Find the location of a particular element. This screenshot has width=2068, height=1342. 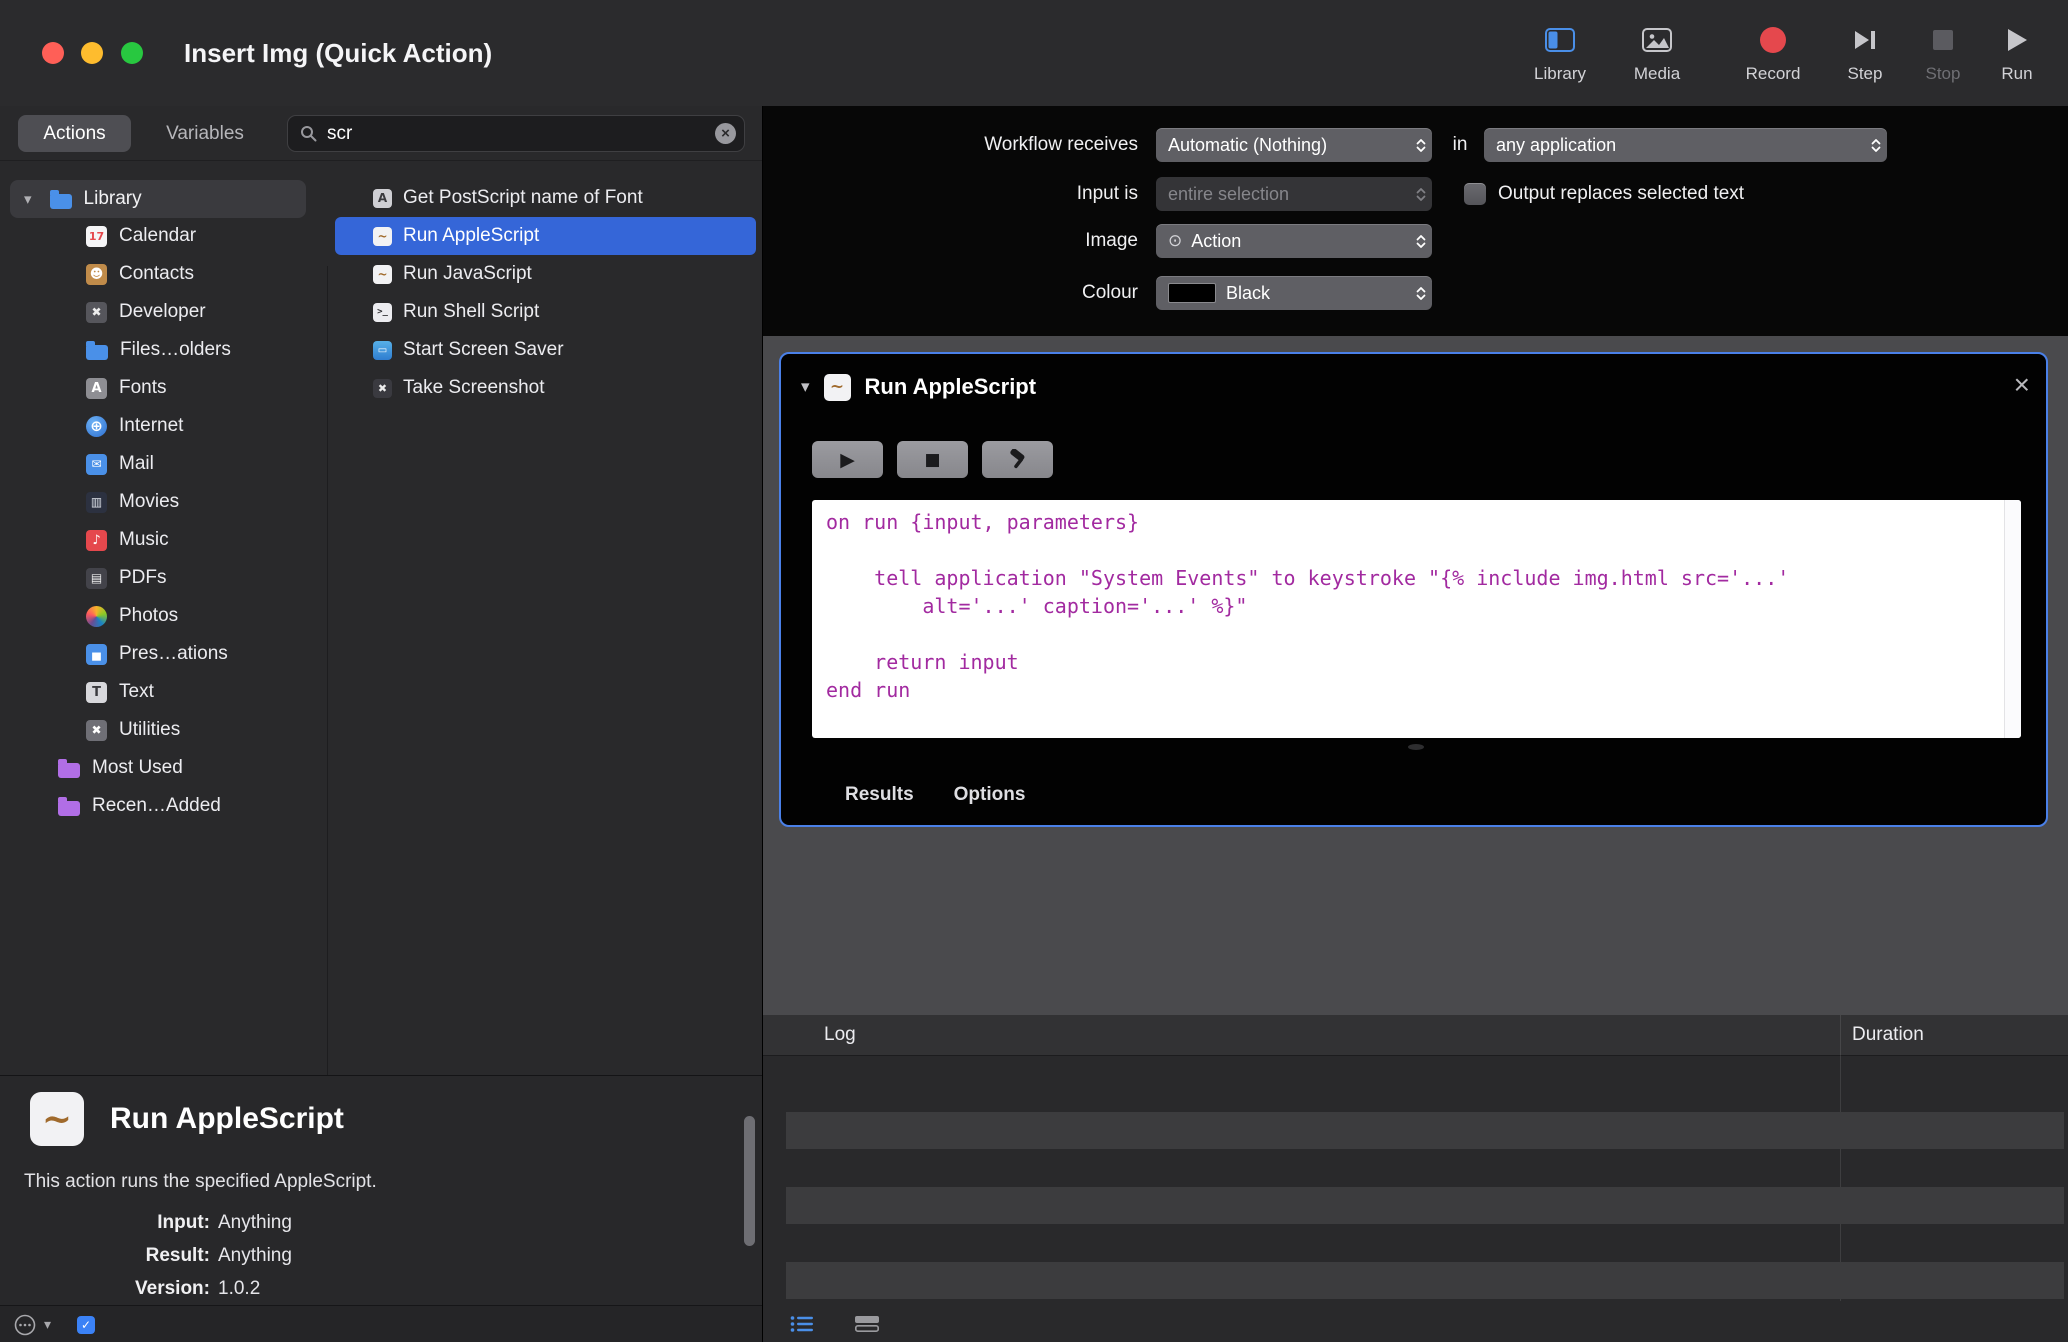

workflow-receives-popup: Automatic (Nothing) is located at coordinates (1294, 145).